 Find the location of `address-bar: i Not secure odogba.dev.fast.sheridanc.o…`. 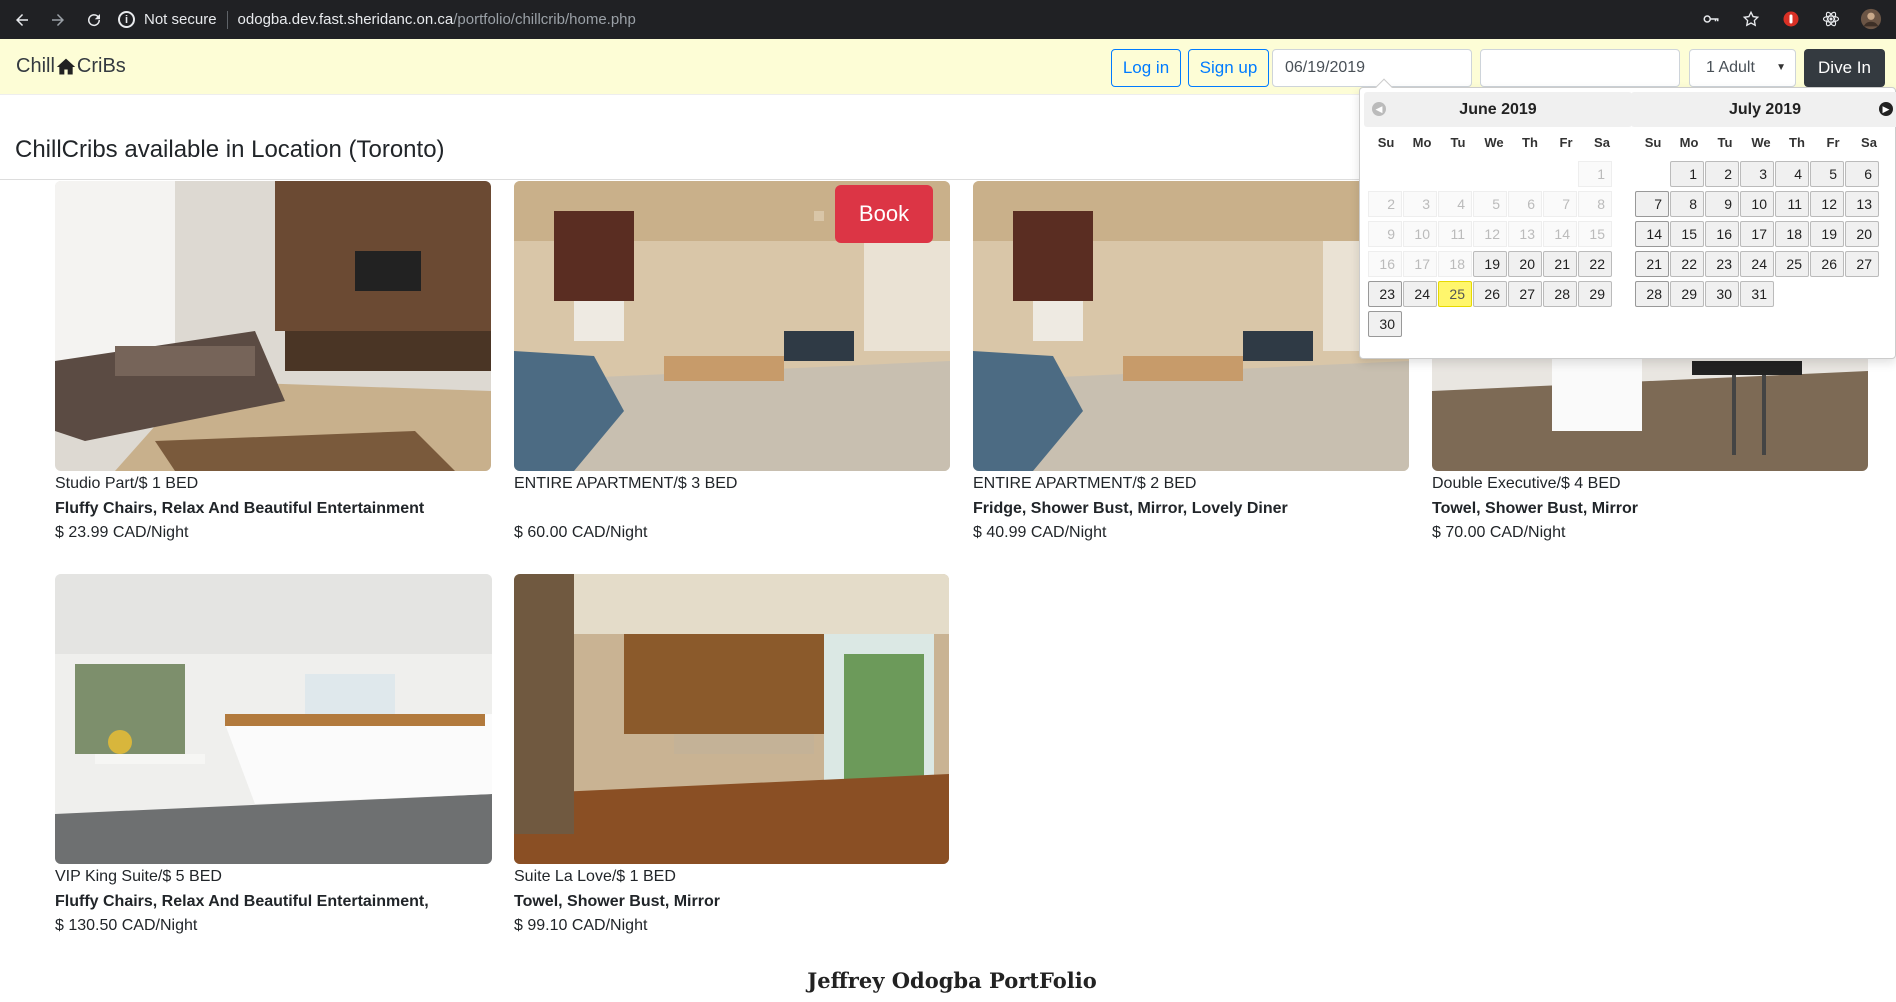

address-bar: i Not secure odogba.dev.fast.sheridanc.o… is located at coordinates (377, 19).